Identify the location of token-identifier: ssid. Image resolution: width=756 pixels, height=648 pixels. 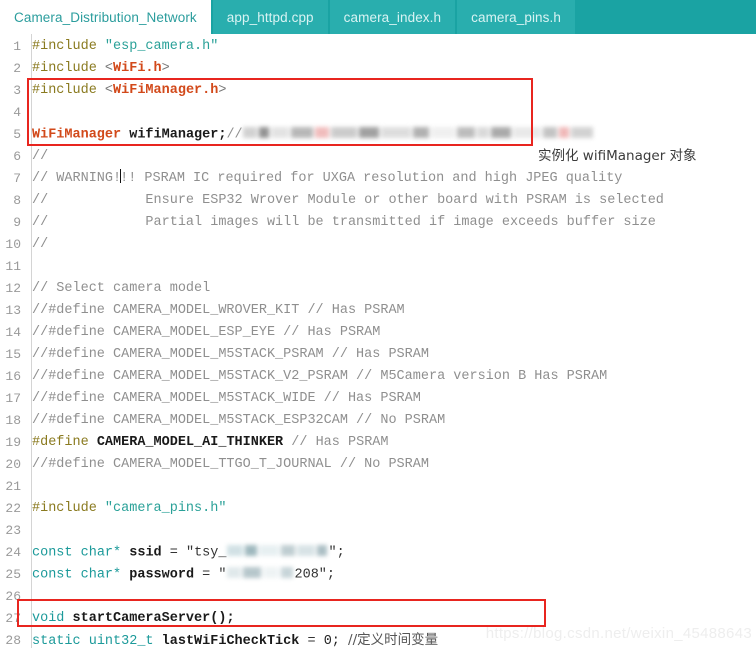
(145, 553).